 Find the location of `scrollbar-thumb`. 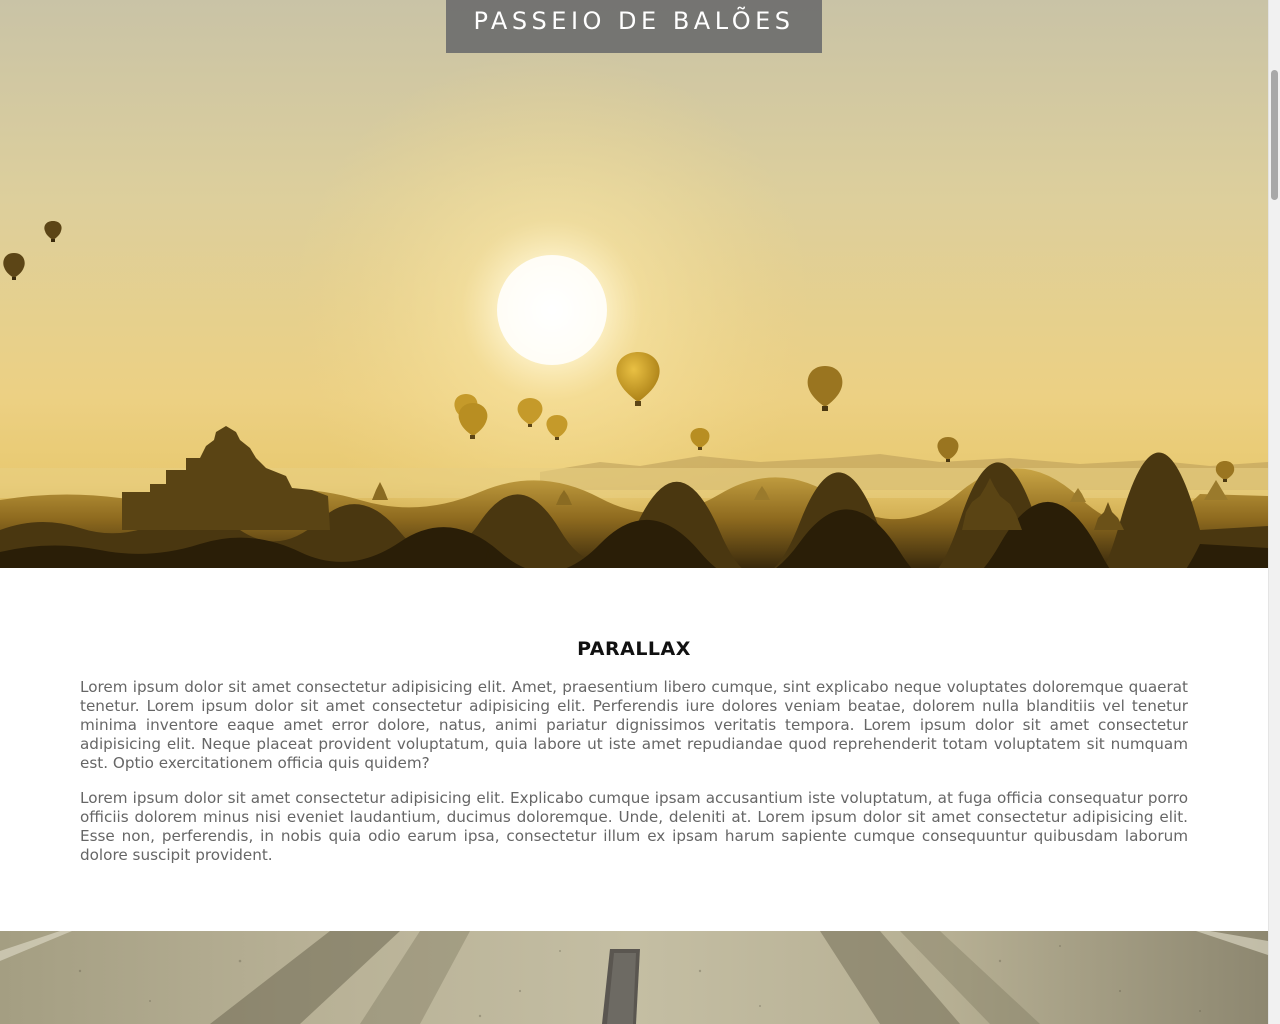

scrollbar-thumb is located at coordinates (1274, 135).